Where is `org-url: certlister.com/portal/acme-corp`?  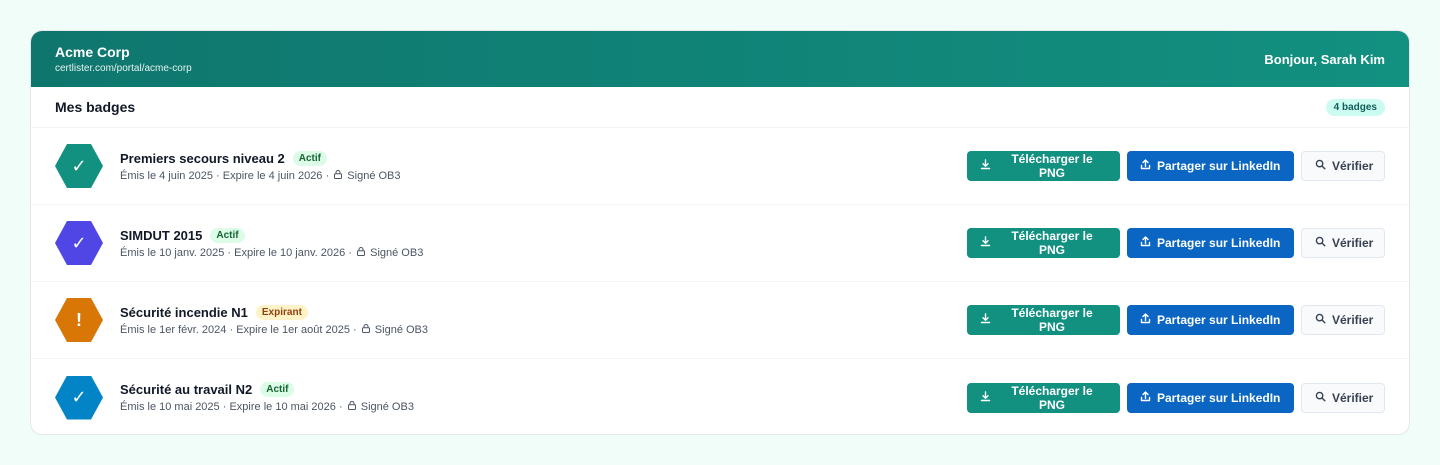
org-url: certlister.com/portal/acme-corp is located at coordinates (123, 68).